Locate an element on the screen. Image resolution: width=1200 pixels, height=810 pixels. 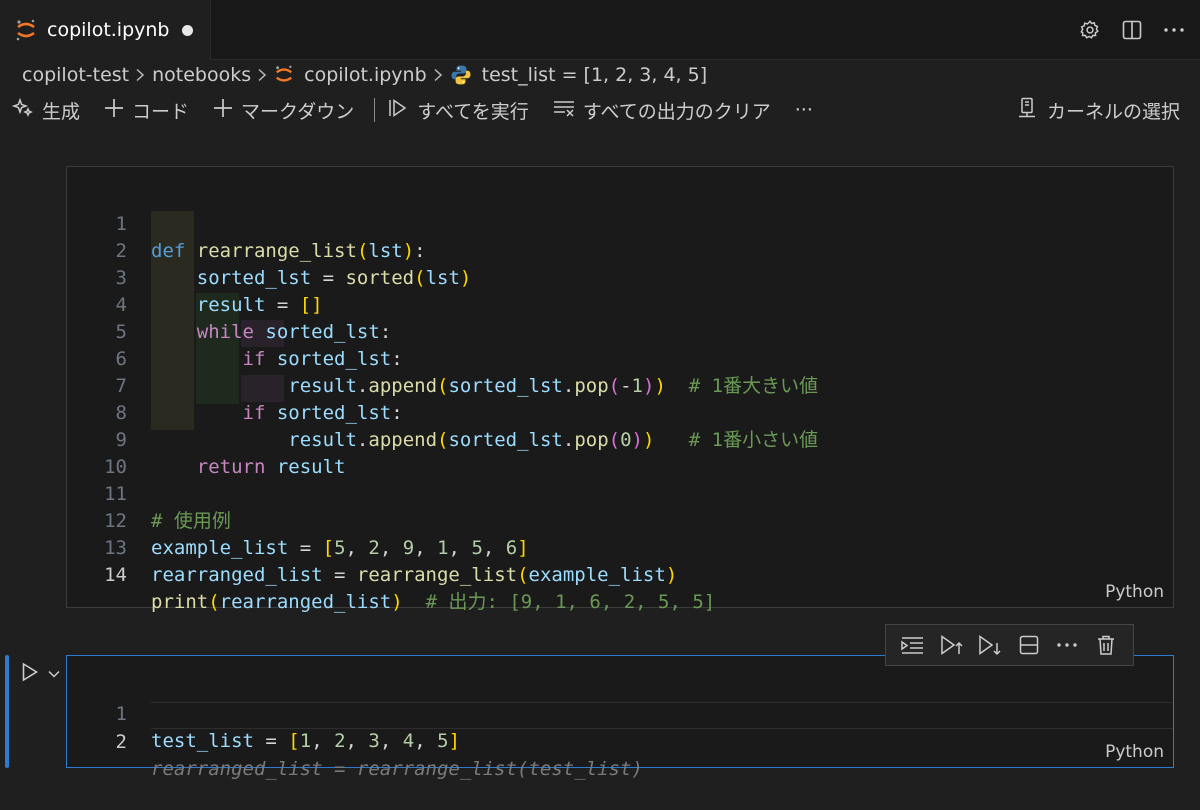
breadcrumb-item-symbol: test_list = [1, 2, 3, 4, 5] is located at coordinates (594, 75).